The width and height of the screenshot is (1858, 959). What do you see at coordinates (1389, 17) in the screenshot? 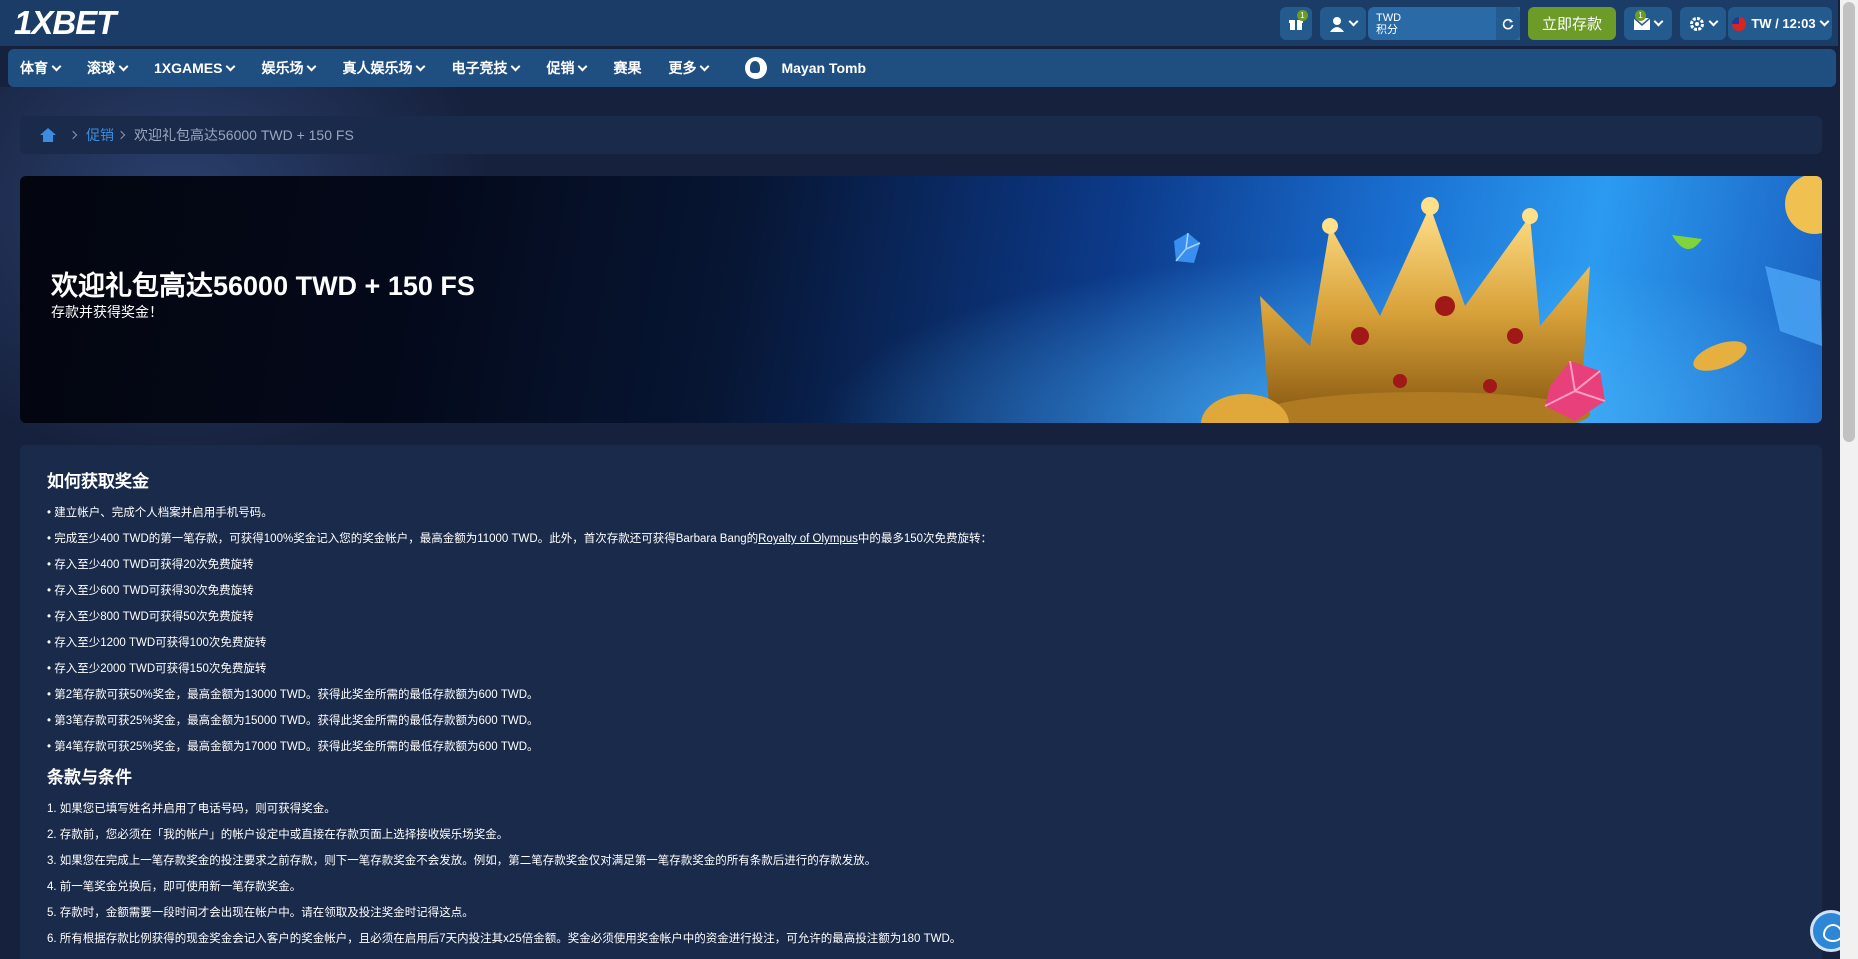
I see `balance-currency: TWD` at bounding box center [1389, 17].